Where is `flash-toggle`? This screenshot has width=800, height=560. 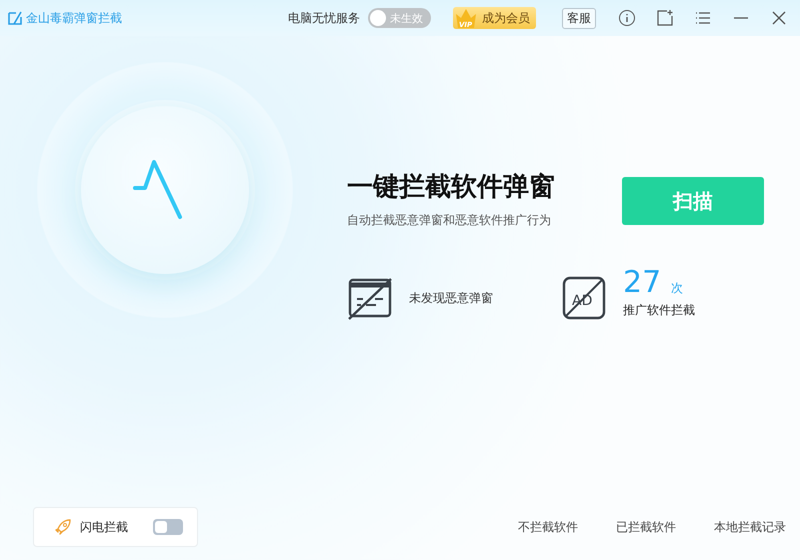
flash-toggle is located at coordinates (168, 527).